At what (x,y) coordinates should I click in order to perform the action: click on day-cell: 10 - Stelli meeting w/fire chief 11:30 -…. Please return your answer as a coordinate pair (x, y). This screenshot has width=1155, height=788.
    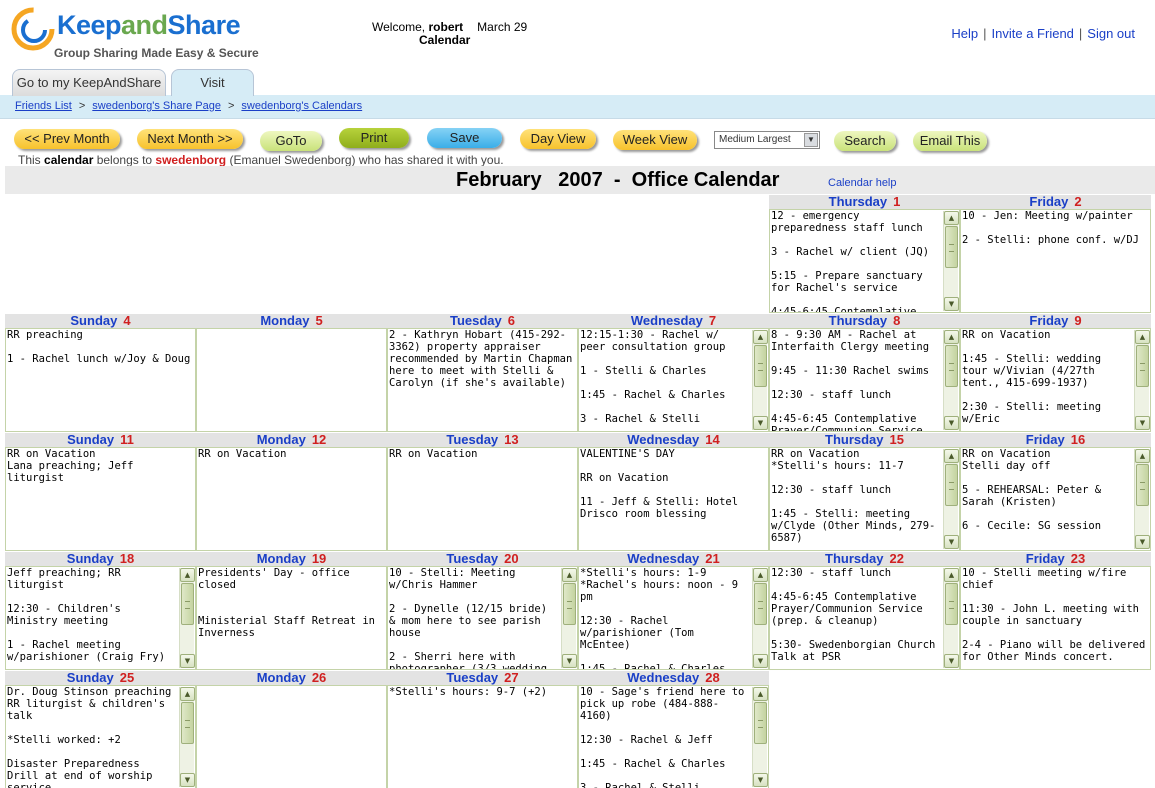
    Looking at the image, I should click on (1055, 618).